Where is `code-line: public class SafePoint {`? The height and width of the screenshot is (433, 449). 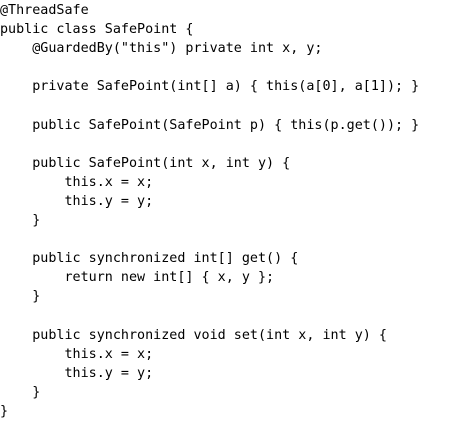
code-line: public class SafePoint { is located at coordinates (97, 30).